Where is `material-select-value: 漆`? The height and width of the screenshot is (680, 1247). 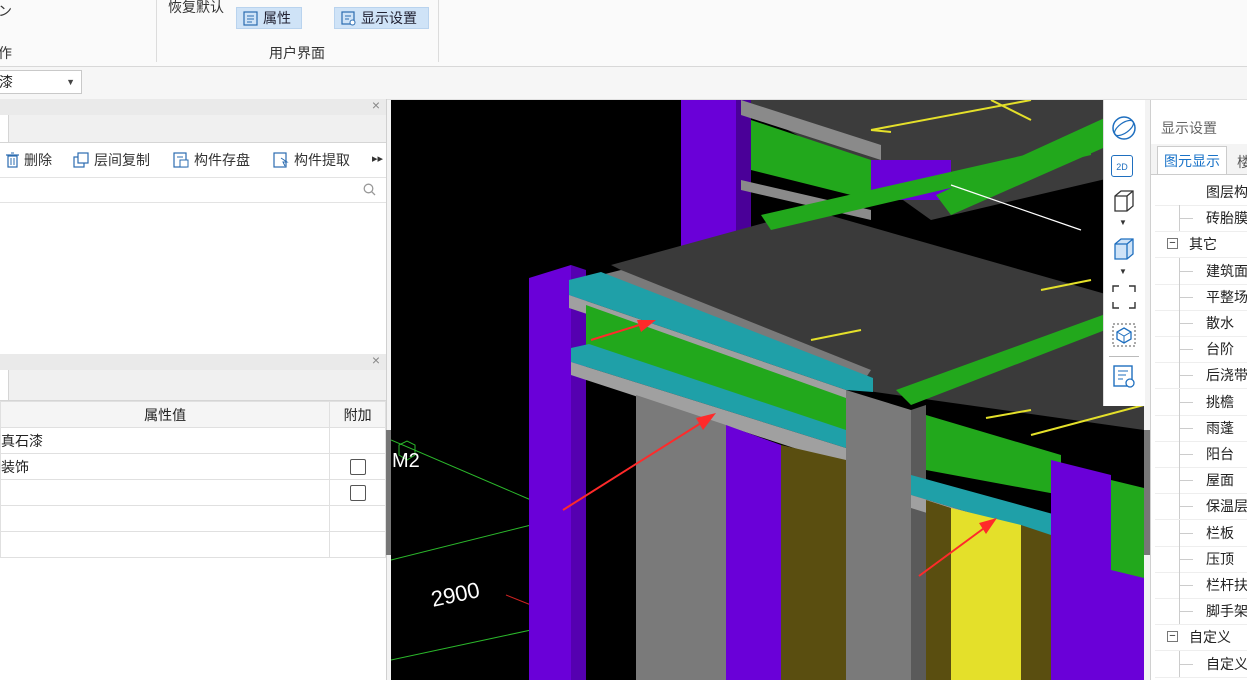
material-select-value: 漆 is located at coordinates (6, 82).